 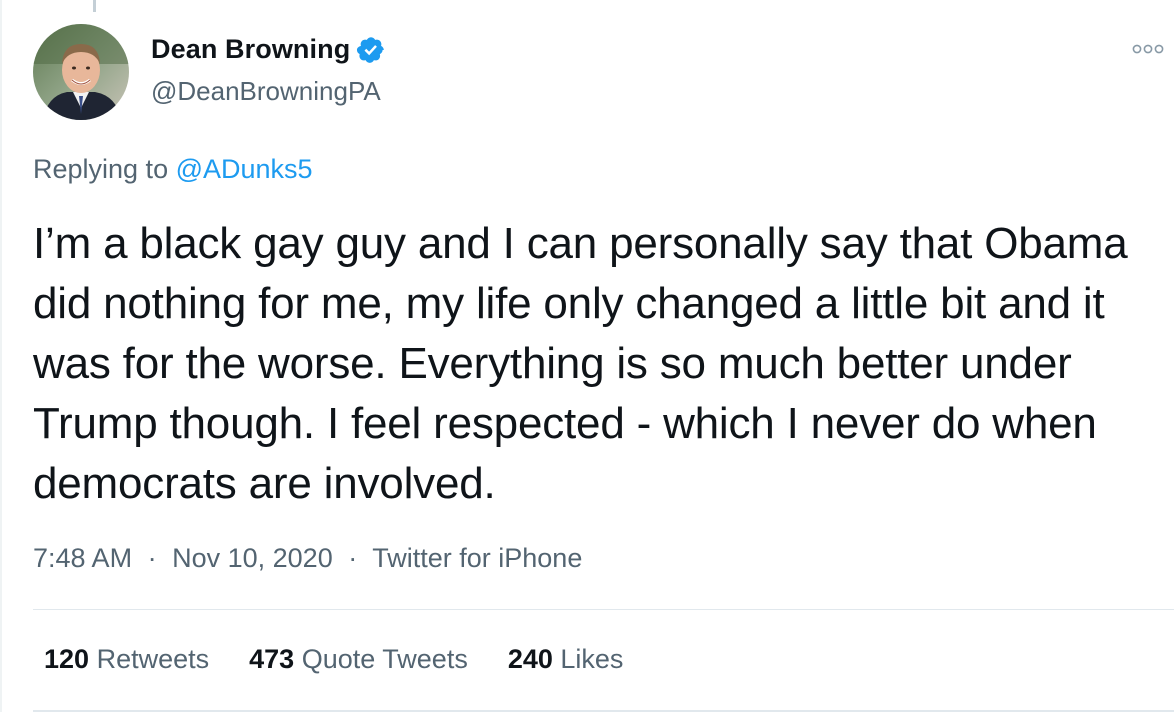 I want to click on likes-count: 240, so click(x=530, y=659).